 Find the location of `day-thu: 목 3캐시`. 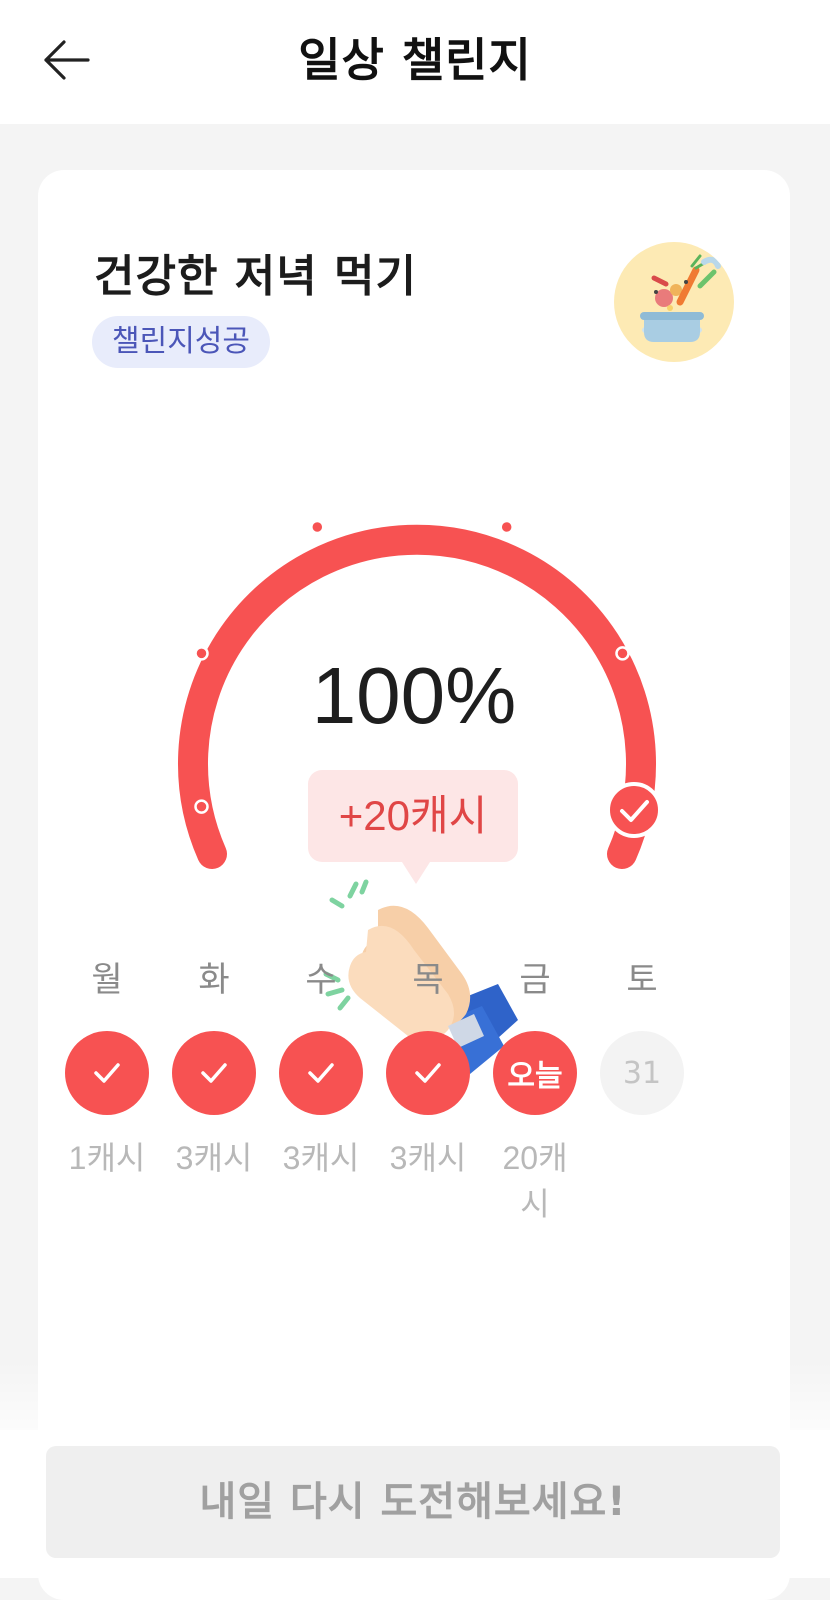

day-thu: 목 3캐시 is located at coordinates (428, 1068).